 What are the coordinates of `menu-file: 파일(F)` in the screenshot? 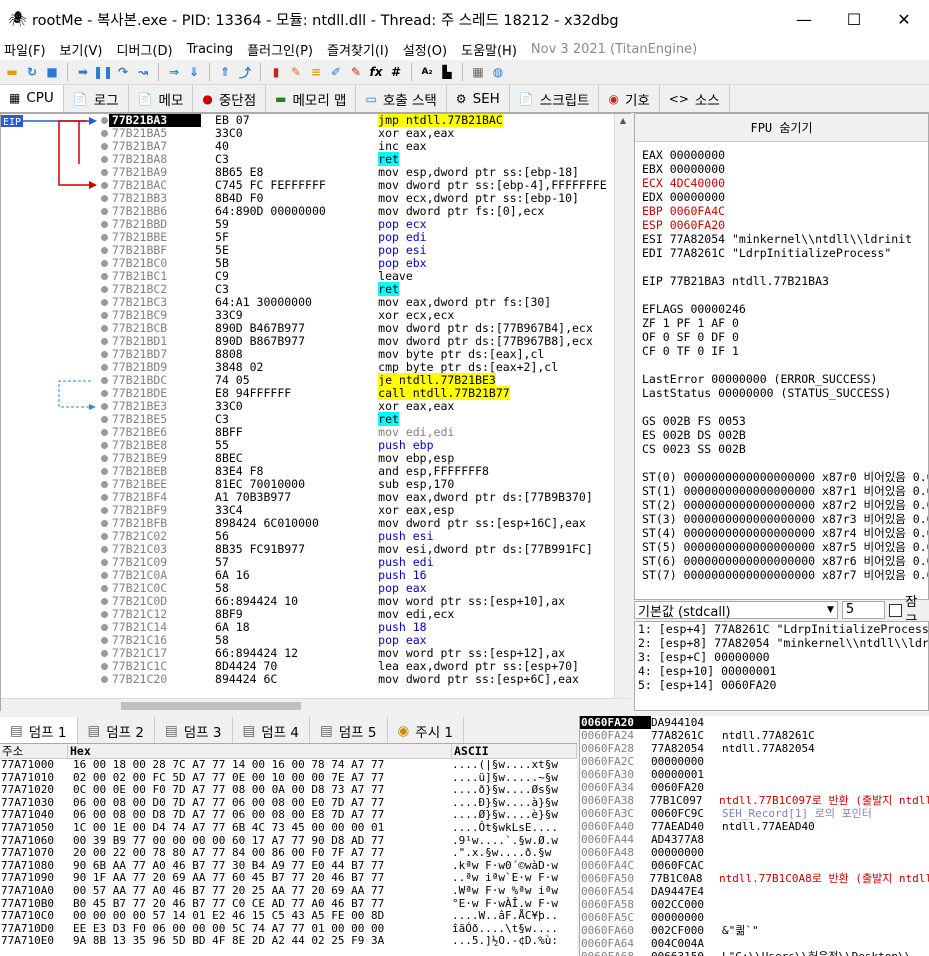 It's located at (25, 49).